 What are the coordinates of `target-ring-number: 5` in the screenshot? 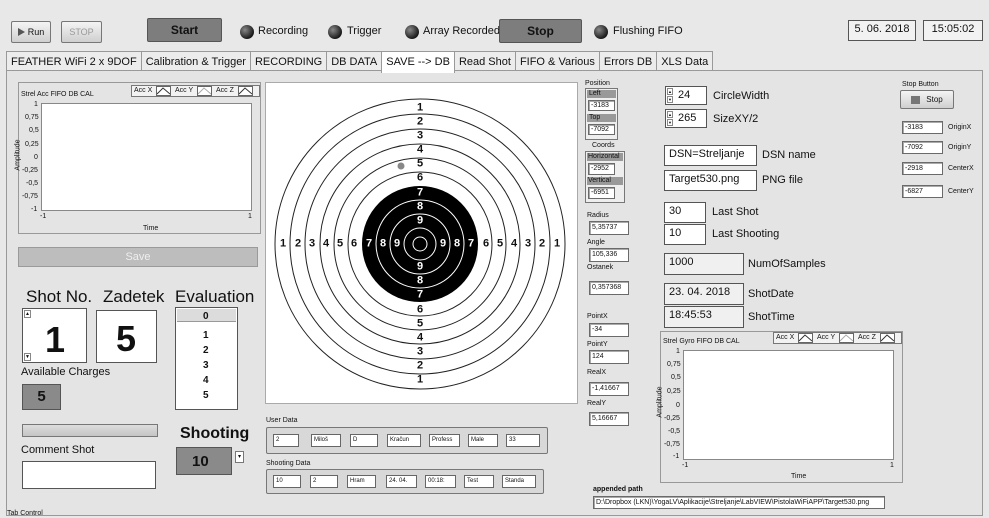 It's located at (500, 243).